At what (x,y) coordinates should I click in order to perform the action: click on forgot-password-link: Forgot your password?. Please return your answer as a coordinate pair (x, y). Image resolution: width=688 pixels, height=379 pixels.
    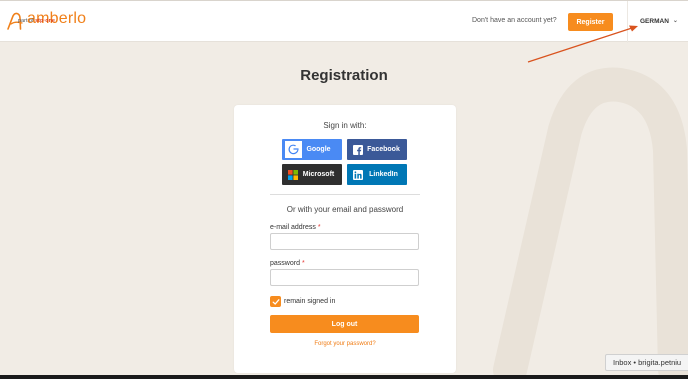
    Looking at the image, I should click on (345, 344).